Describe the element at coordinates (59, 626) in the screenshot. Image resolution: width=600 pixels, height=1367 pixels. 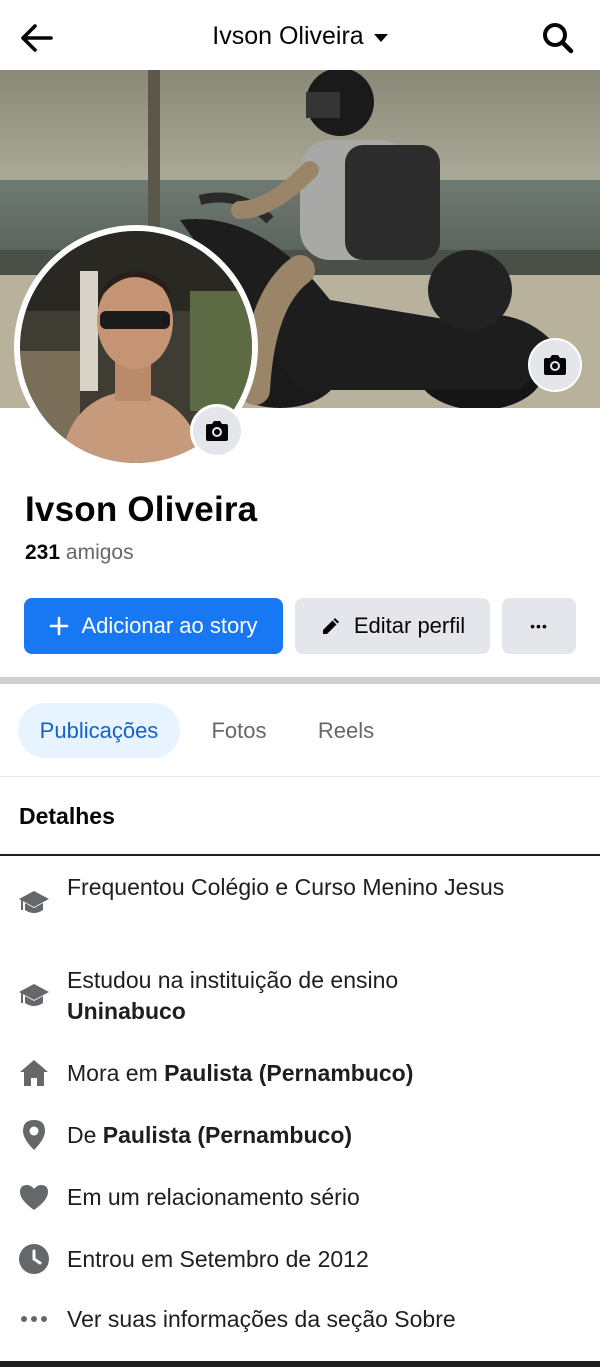
I see `plus-icon` at that location.